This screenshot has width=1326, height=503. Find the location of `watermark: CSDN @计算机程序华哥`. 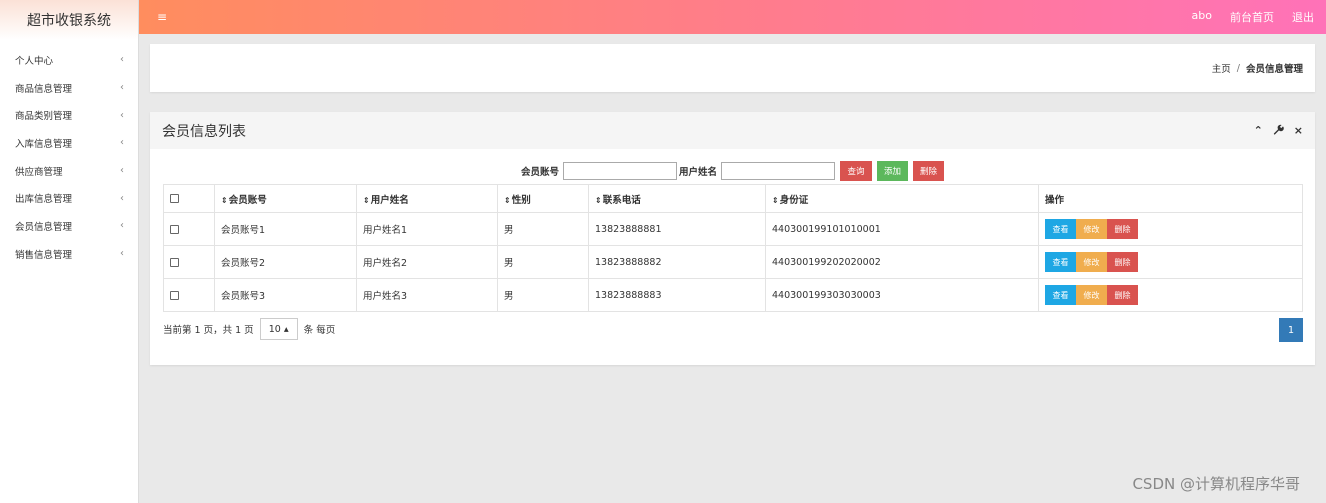

watermark: CSDN @计算机程序华哥 is located at coordinates (1216, 484).